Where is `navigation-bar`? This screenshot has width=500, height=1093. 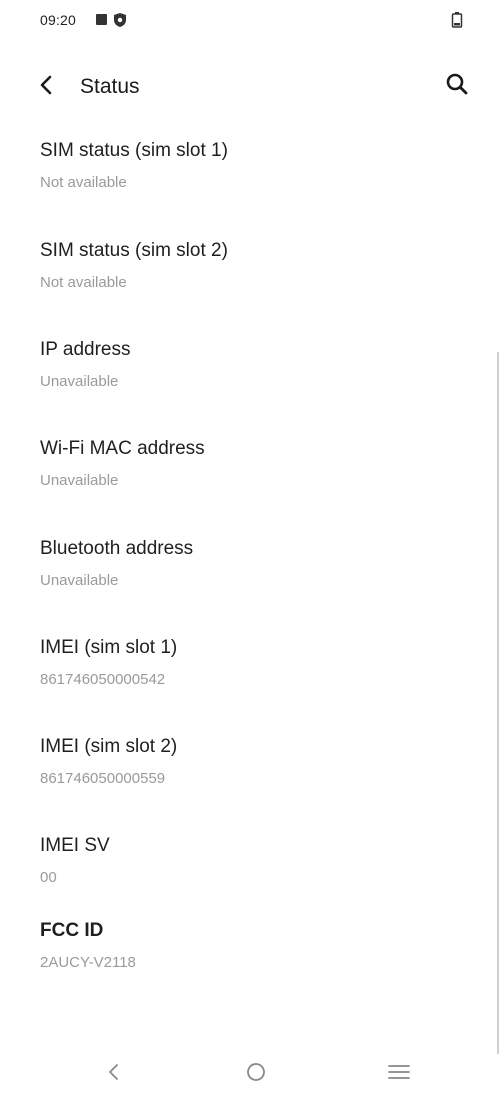 navigation-bar is located at coordinates (250, 1072).